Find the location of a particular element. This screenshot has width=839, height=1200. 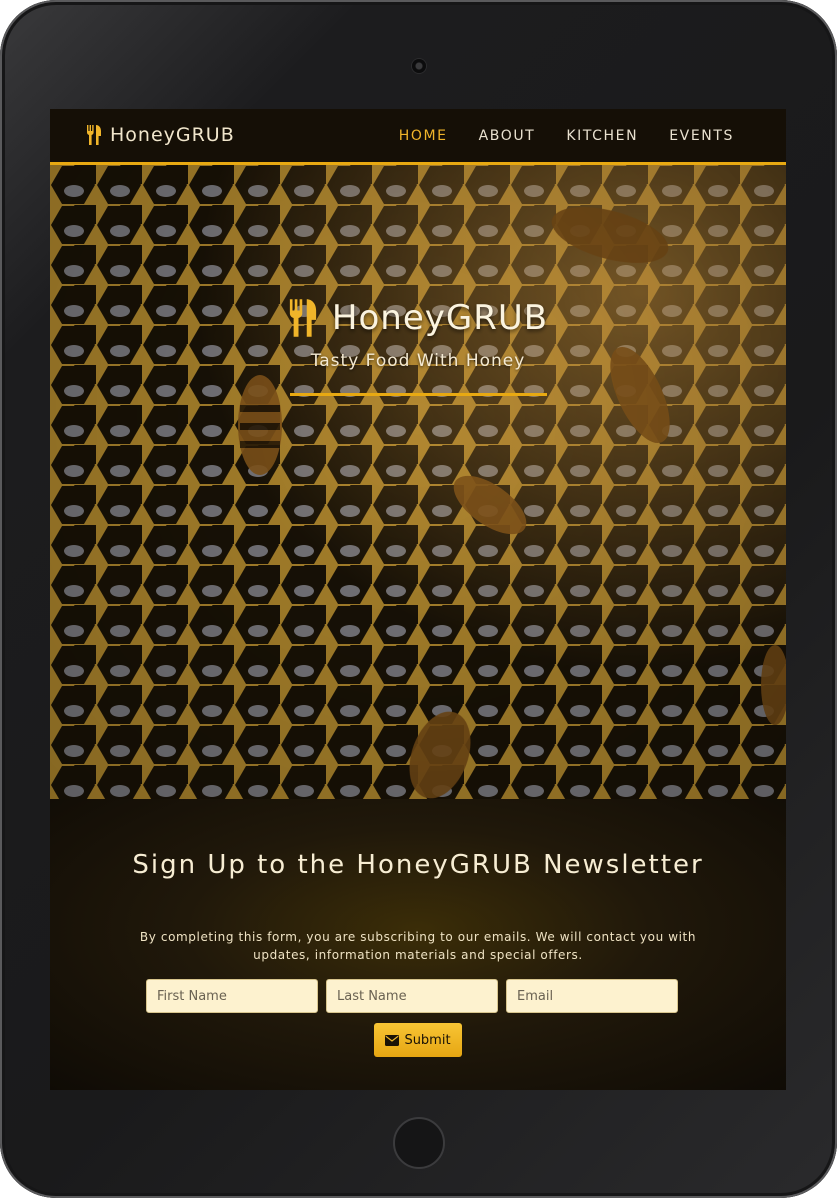

nav-item-about: About is located at coordinates (507, 136).